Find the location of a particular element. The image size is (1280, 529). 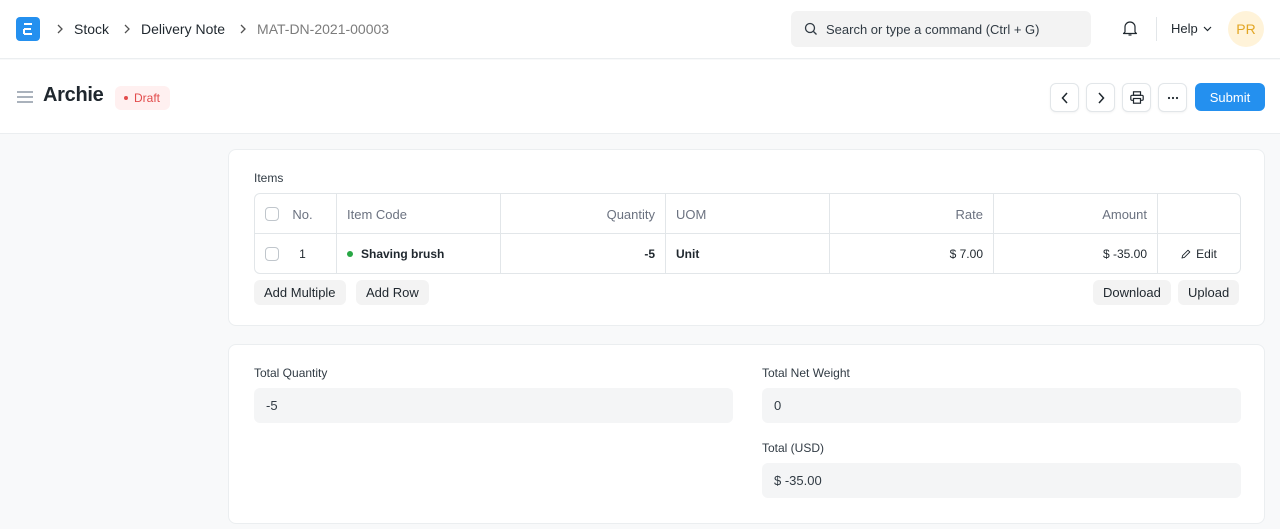

edit-row-button: Edit is located at coordinates (1199, 254).